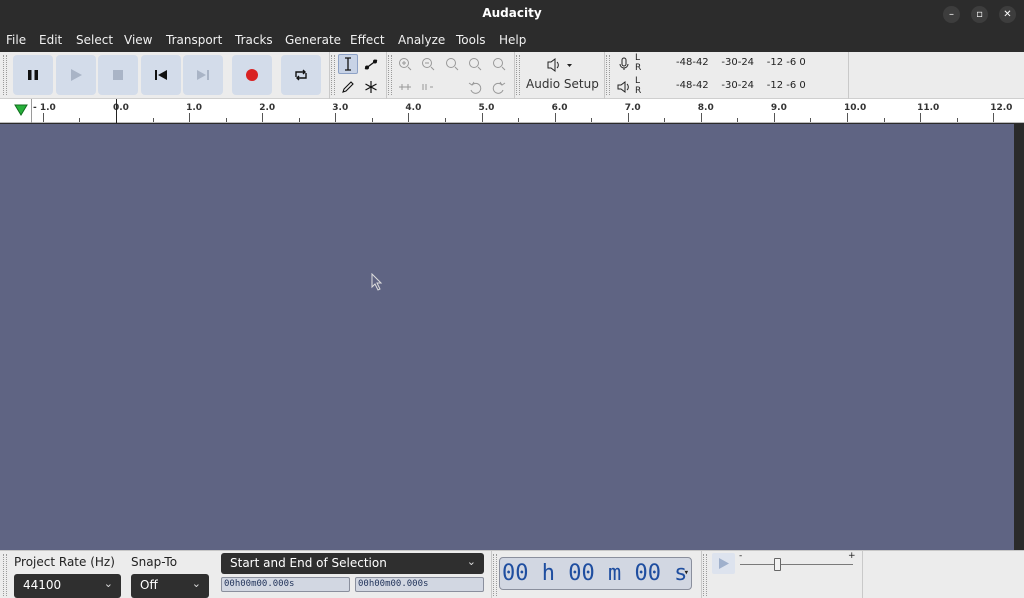 Image resolution: width=1024 pixels, height=598 pixels. I want to click on minimize-button: –, so click(951, 14).